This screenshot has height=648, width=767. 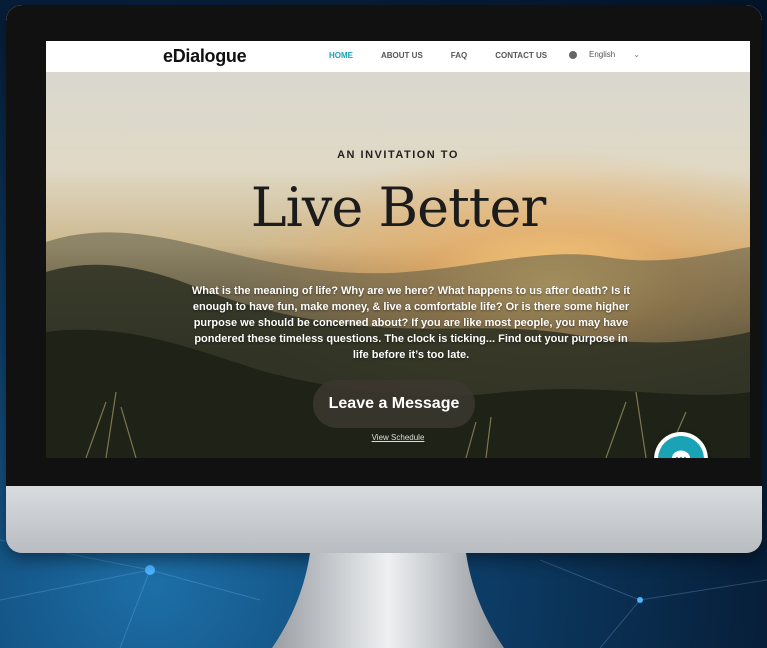 I want to click on nav-menu: HOME ABOUT US FAQ CONTACT US, so click(x=452, y=55).